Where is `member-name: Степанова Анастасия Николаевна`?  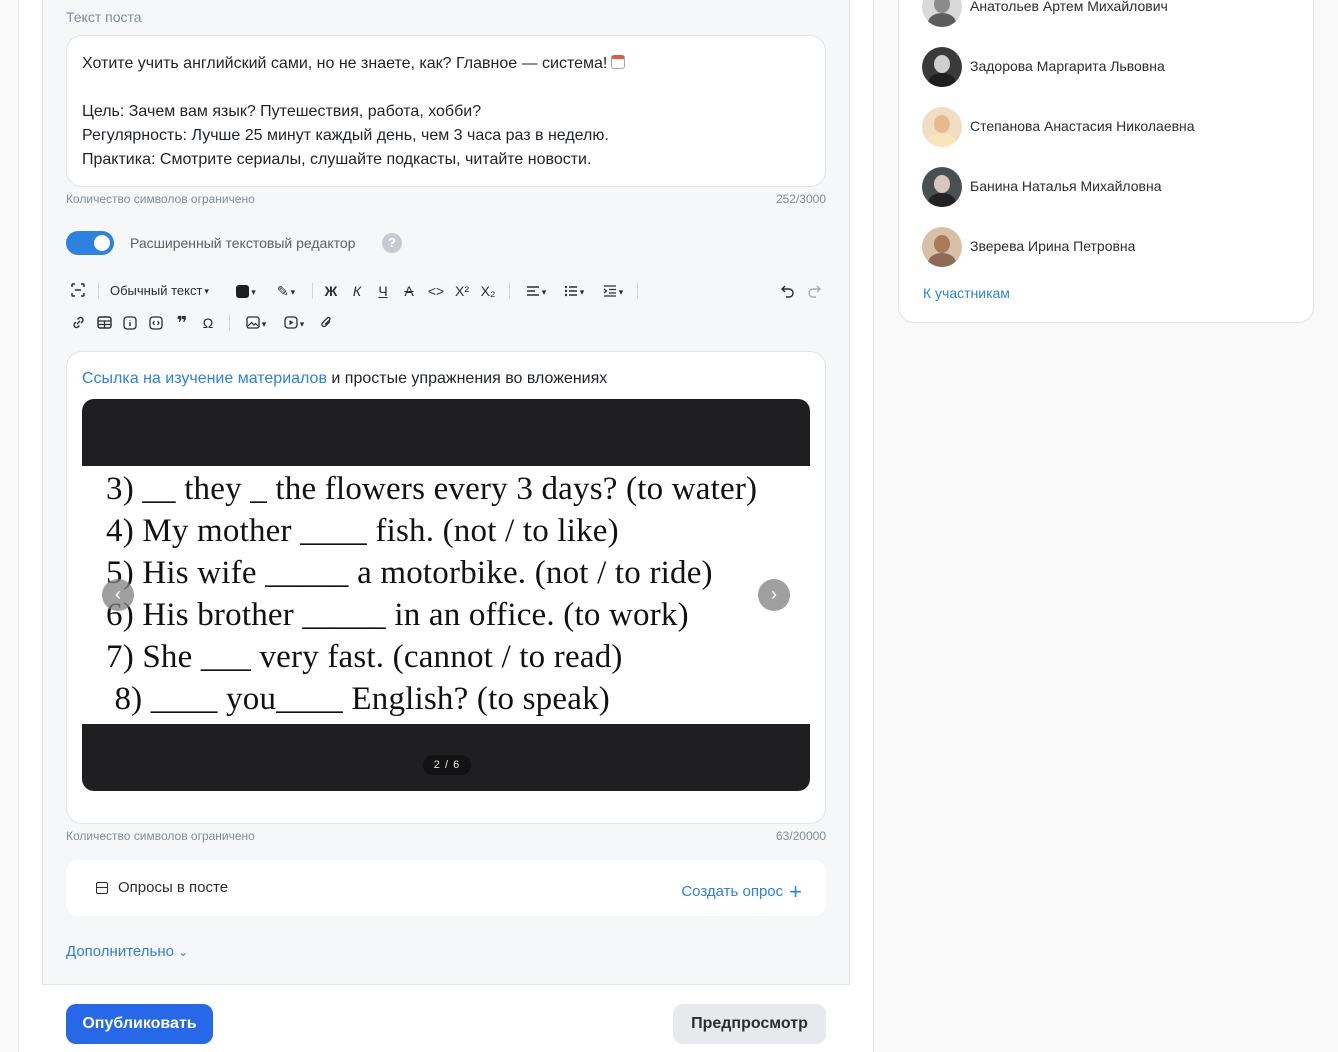 member-name: Степанова Анастасия Николаевна is located at coordinates (1082, 126).